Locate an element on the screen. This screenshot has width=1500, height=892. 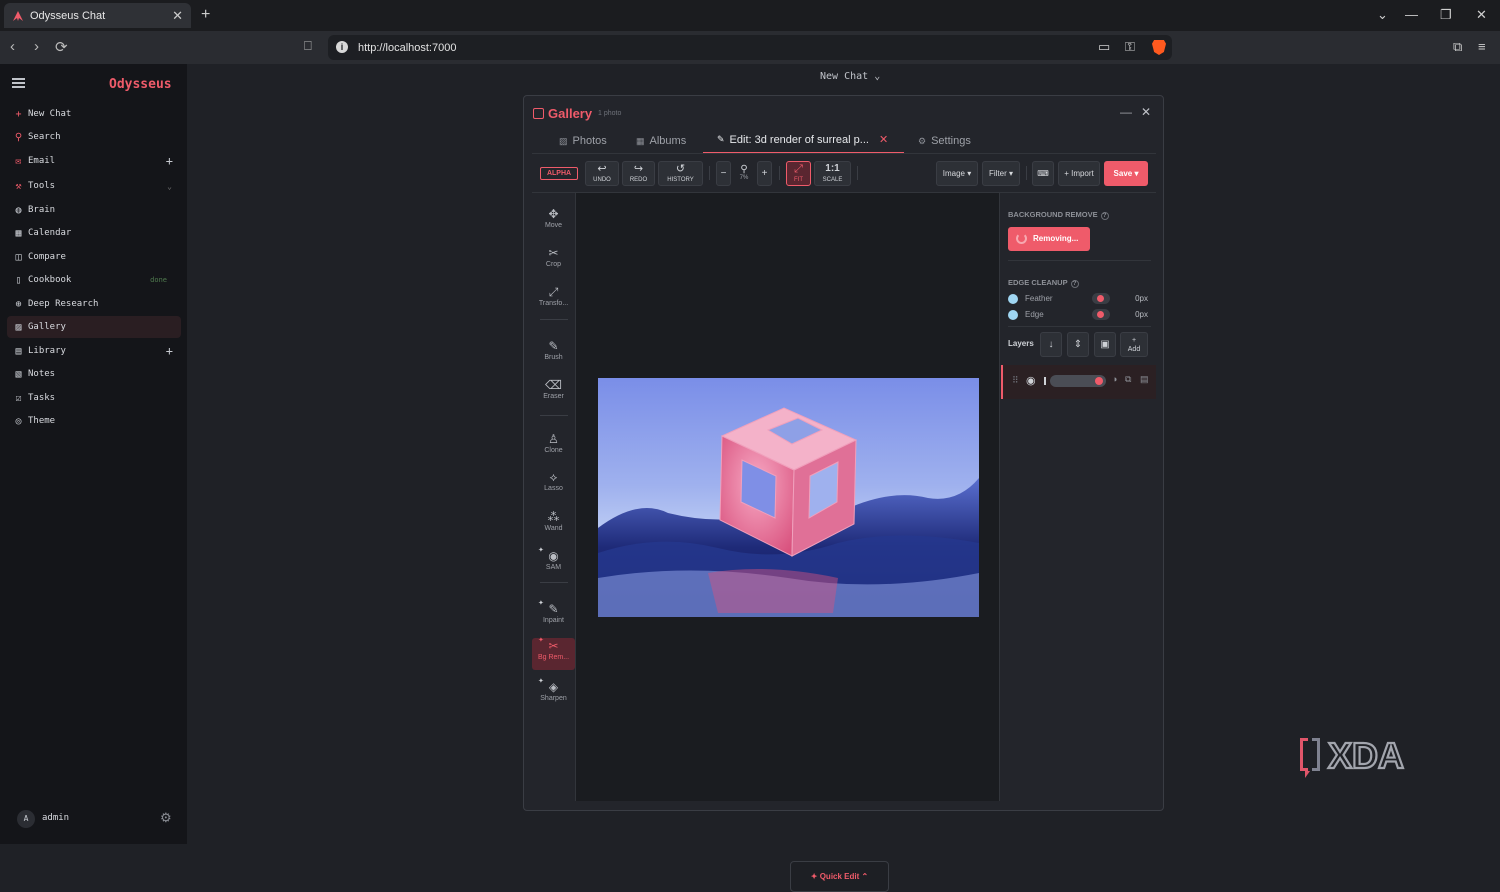
sidebar-item-label: Notes is located at coordinates (42, 374).